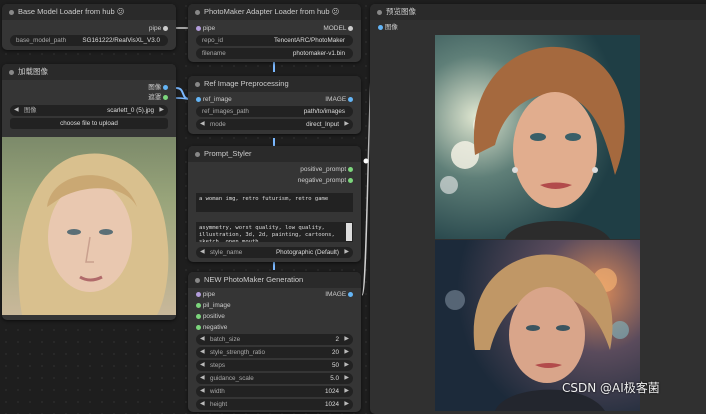 Image resolution: width=706 pixels, height=414 pixels. I want to click on positive-prompt-textarea: a woman img, retro futurism, retro game, so click(274, 202).